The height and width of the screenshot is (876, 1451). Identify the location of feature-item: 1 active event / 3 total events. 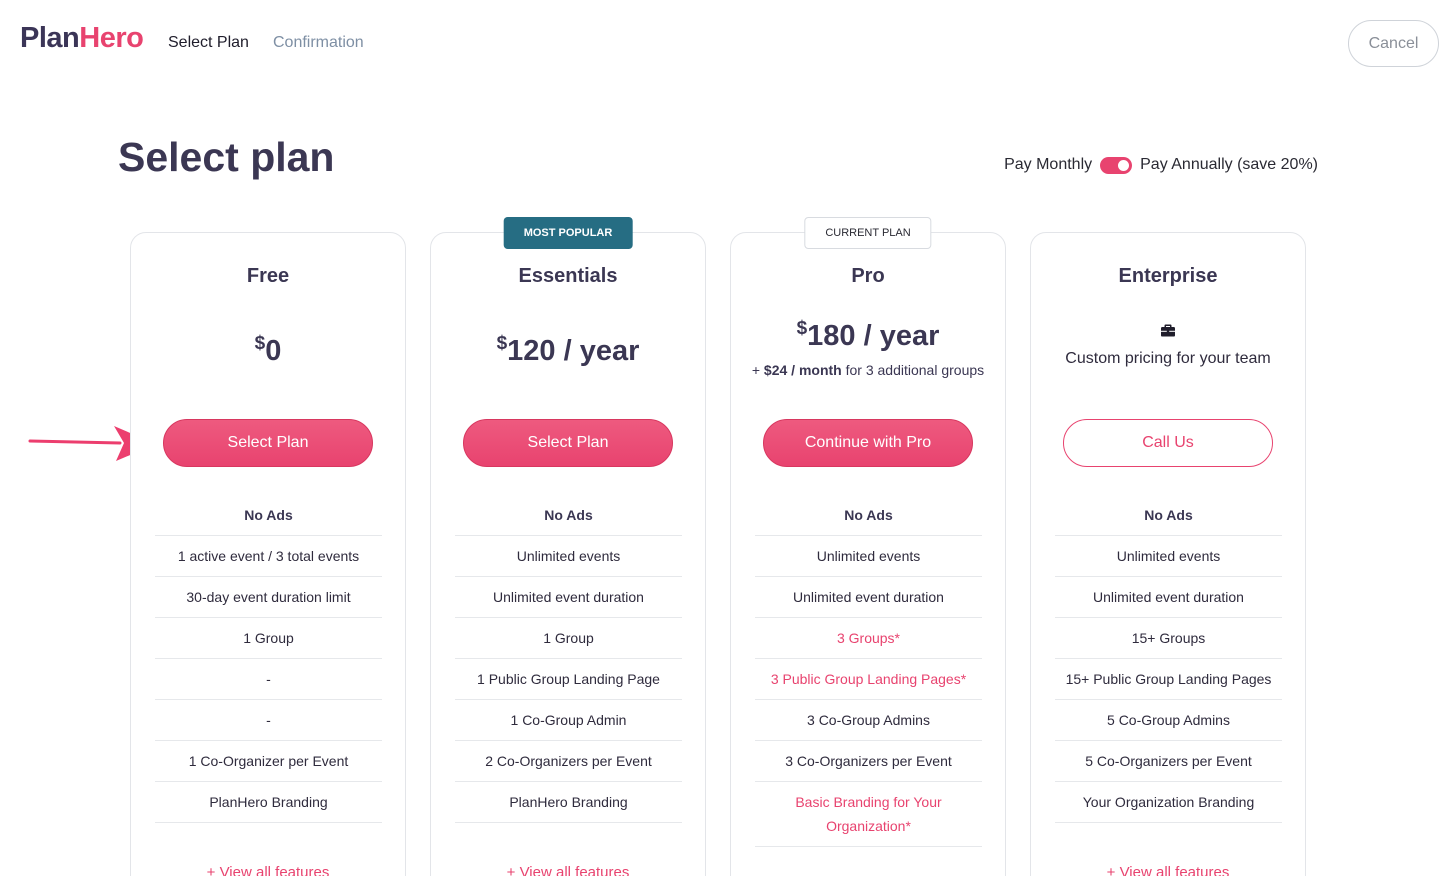
(268, 556).